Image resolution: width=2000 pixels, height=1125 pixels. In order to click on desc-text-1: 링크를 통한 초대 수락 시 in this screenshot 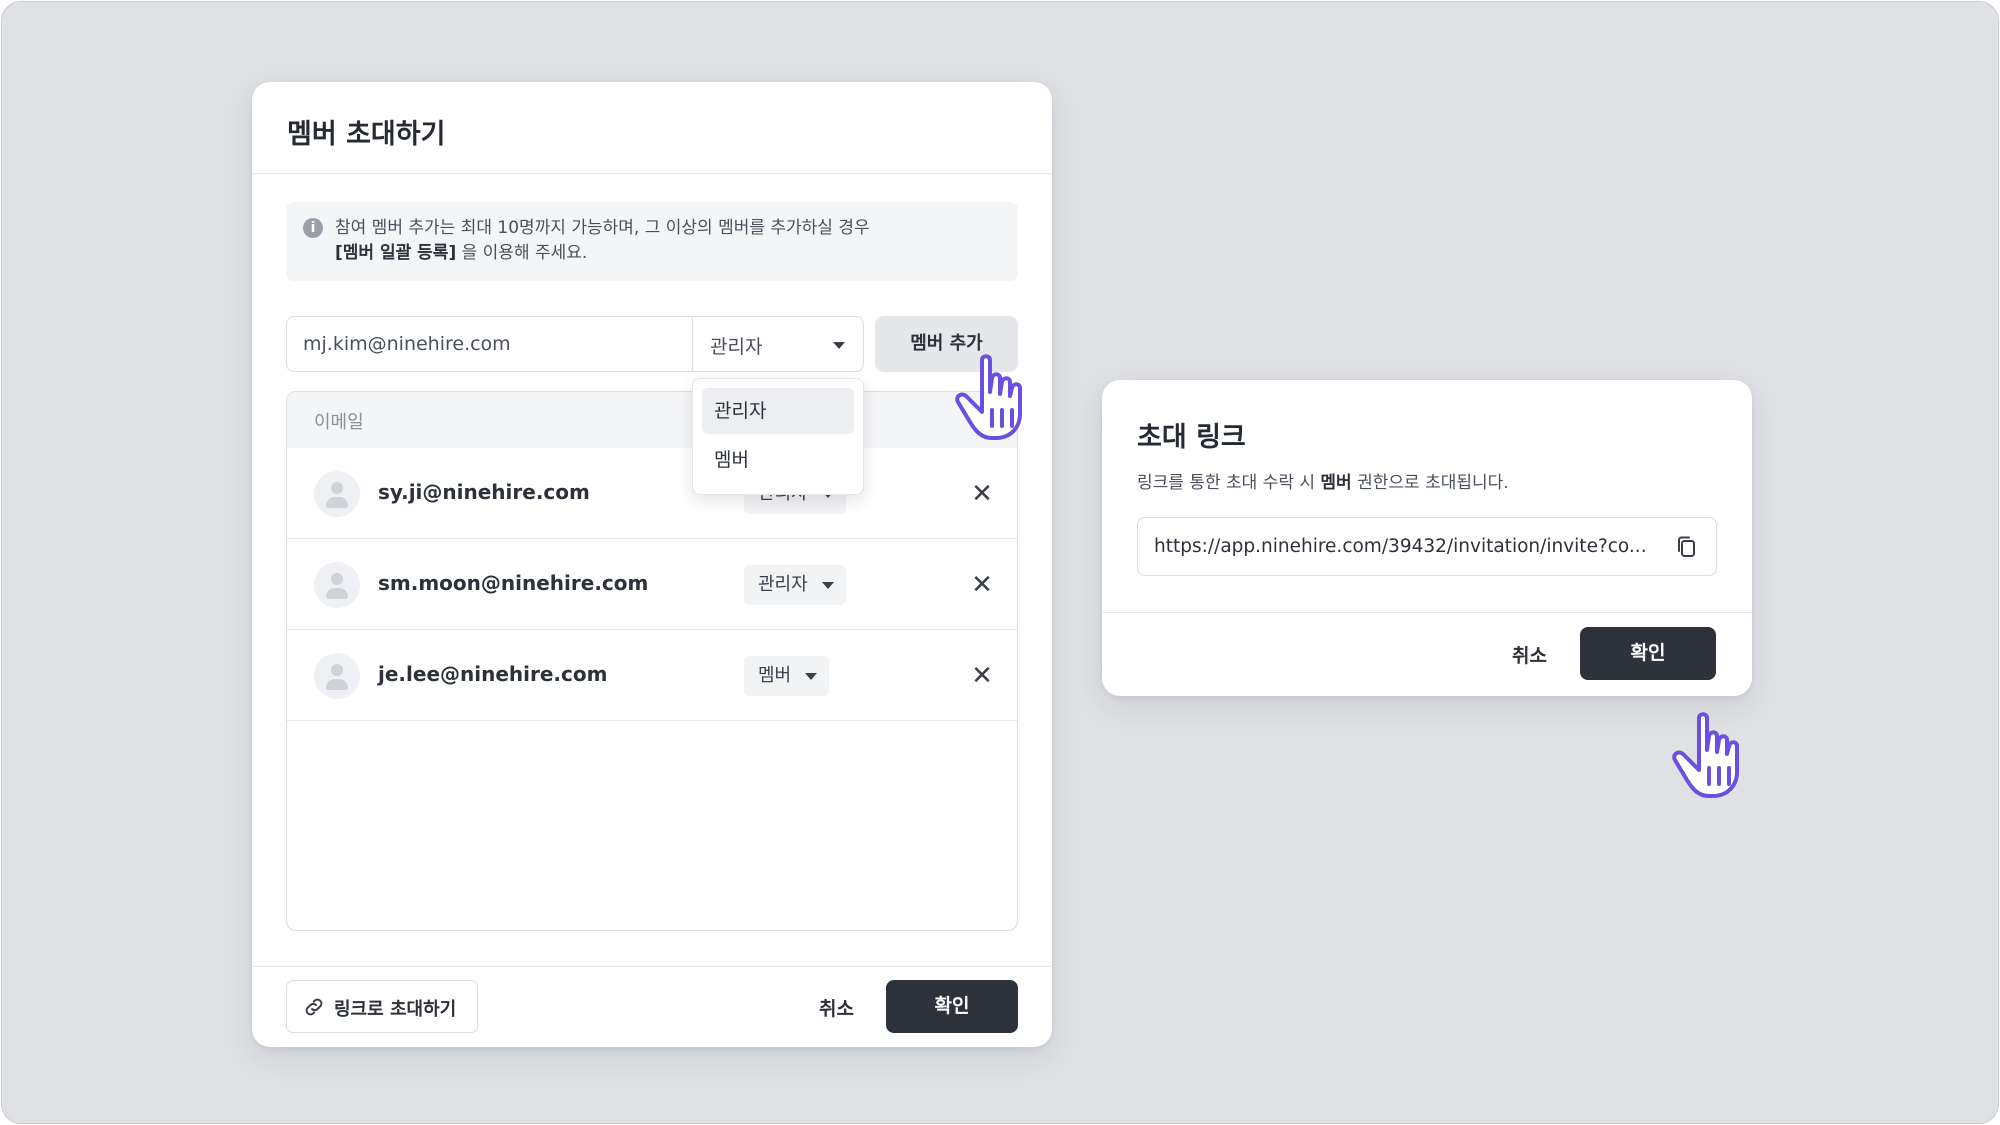, I will do `click(1229, 483)`.